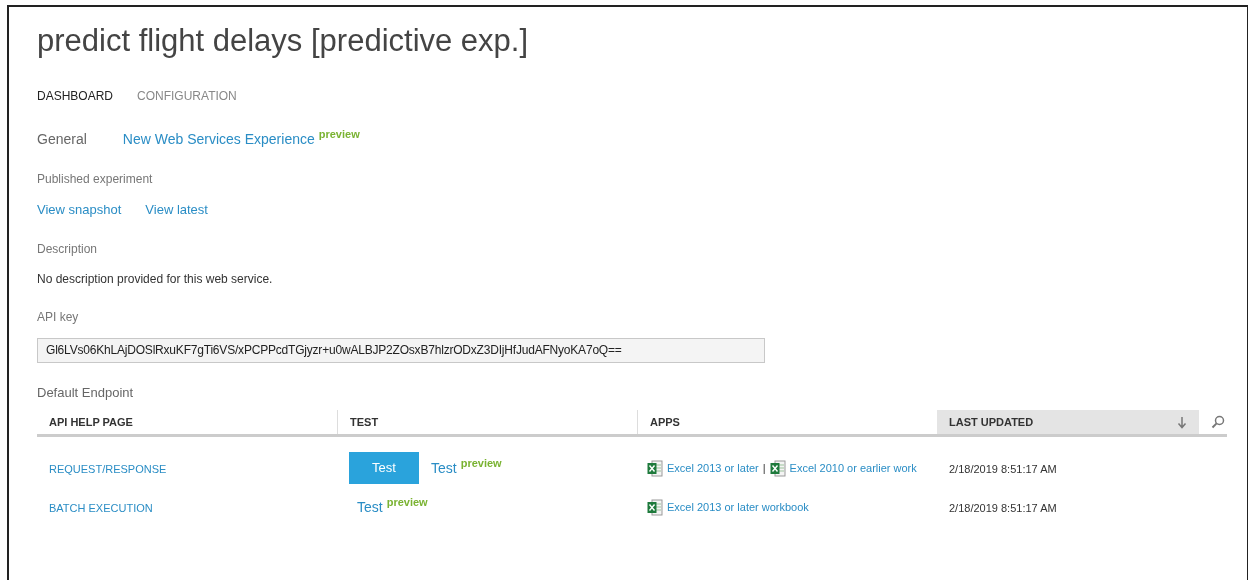 The width and height of the screenshot is (1250, 580). Describe the element at coordinates (713, 468) in the screenshot. I see `excel-link: Excel 2013 or later` at that location.